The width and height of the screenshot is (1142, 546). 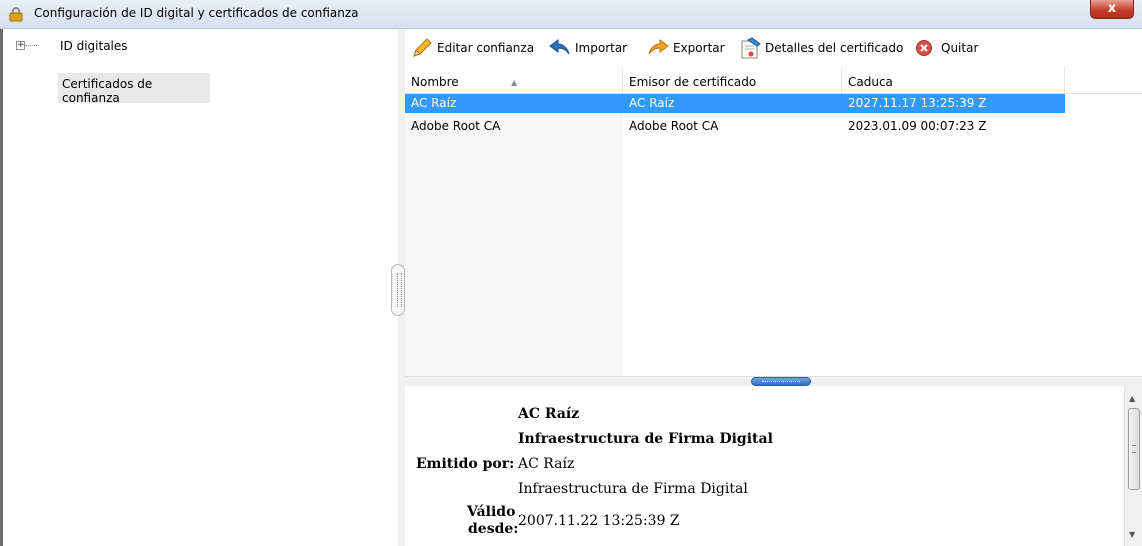 I want to click on scroll-up-icon: ▲, so click(x=1132, y=398).